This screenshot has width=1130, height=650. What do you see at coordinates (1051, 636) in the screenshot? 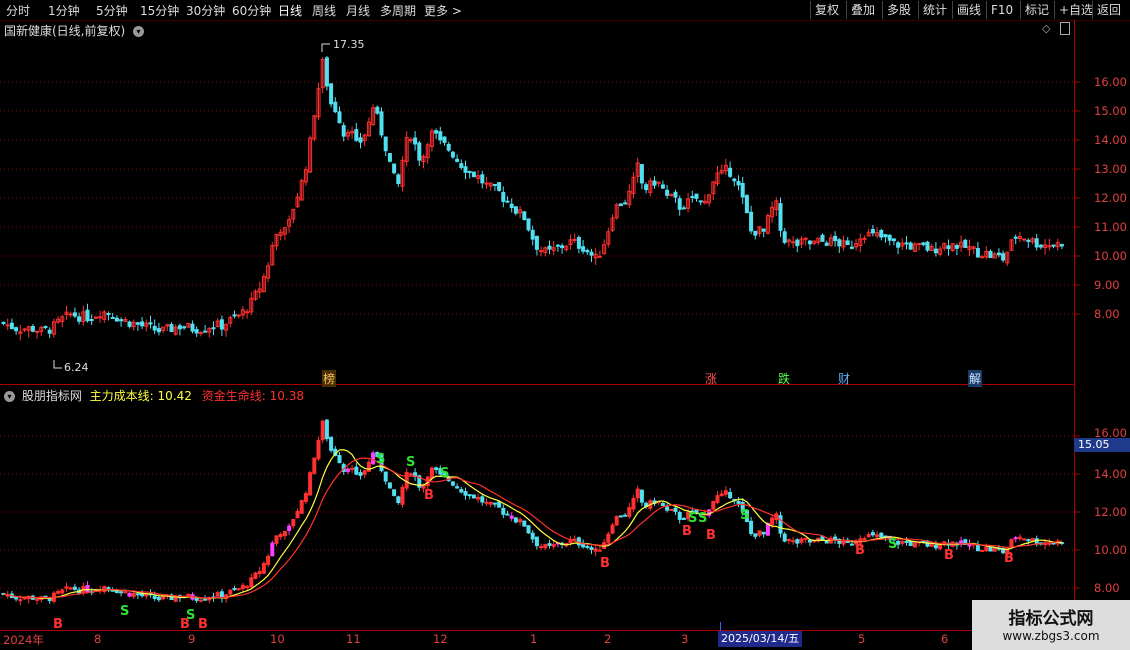
I see `watermark-url: www.zbgs3.com` at bounding box center [1051, 636].